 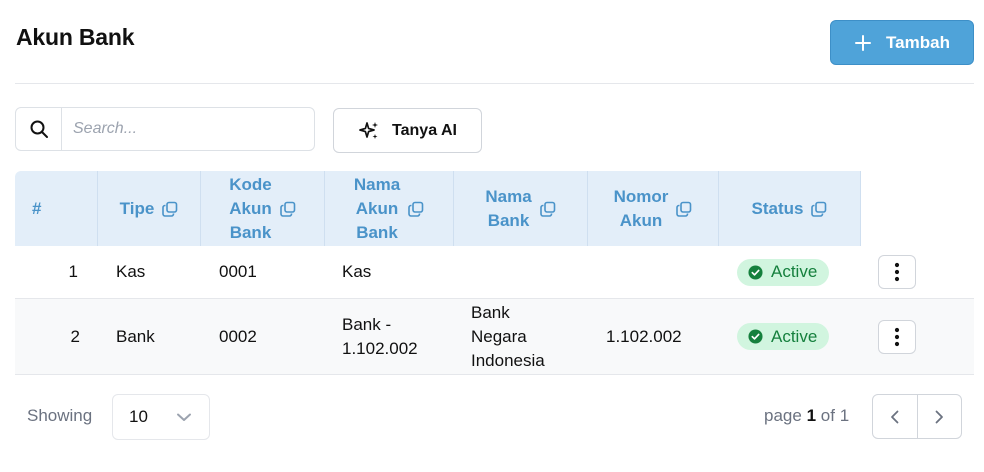 I want to click on column-header-number: #, so click(x=56, y=208).